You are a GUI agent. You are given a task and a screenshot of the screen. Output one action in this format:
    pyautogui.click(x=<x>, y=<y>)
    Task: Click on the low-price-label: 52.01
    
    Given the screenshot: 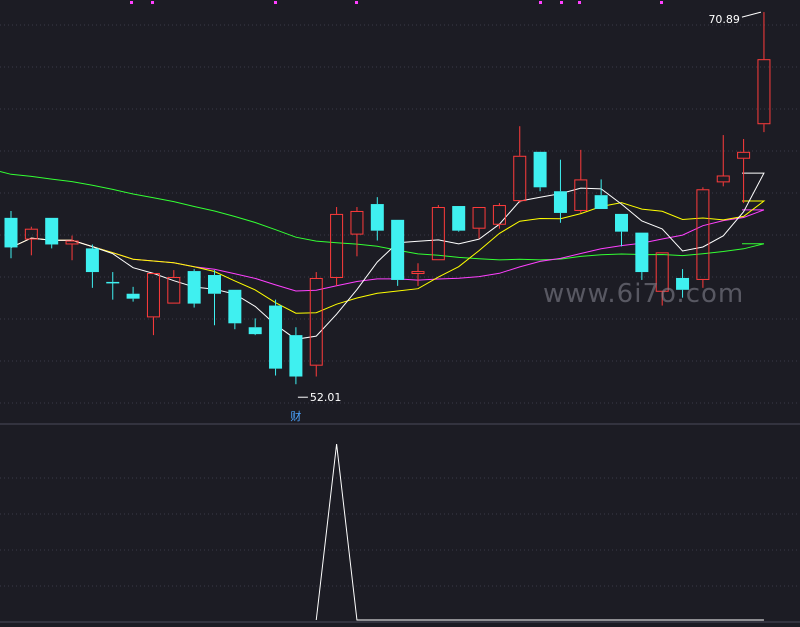 What is the action you would take?
    pyautogui.click(x=326, y=397)
    